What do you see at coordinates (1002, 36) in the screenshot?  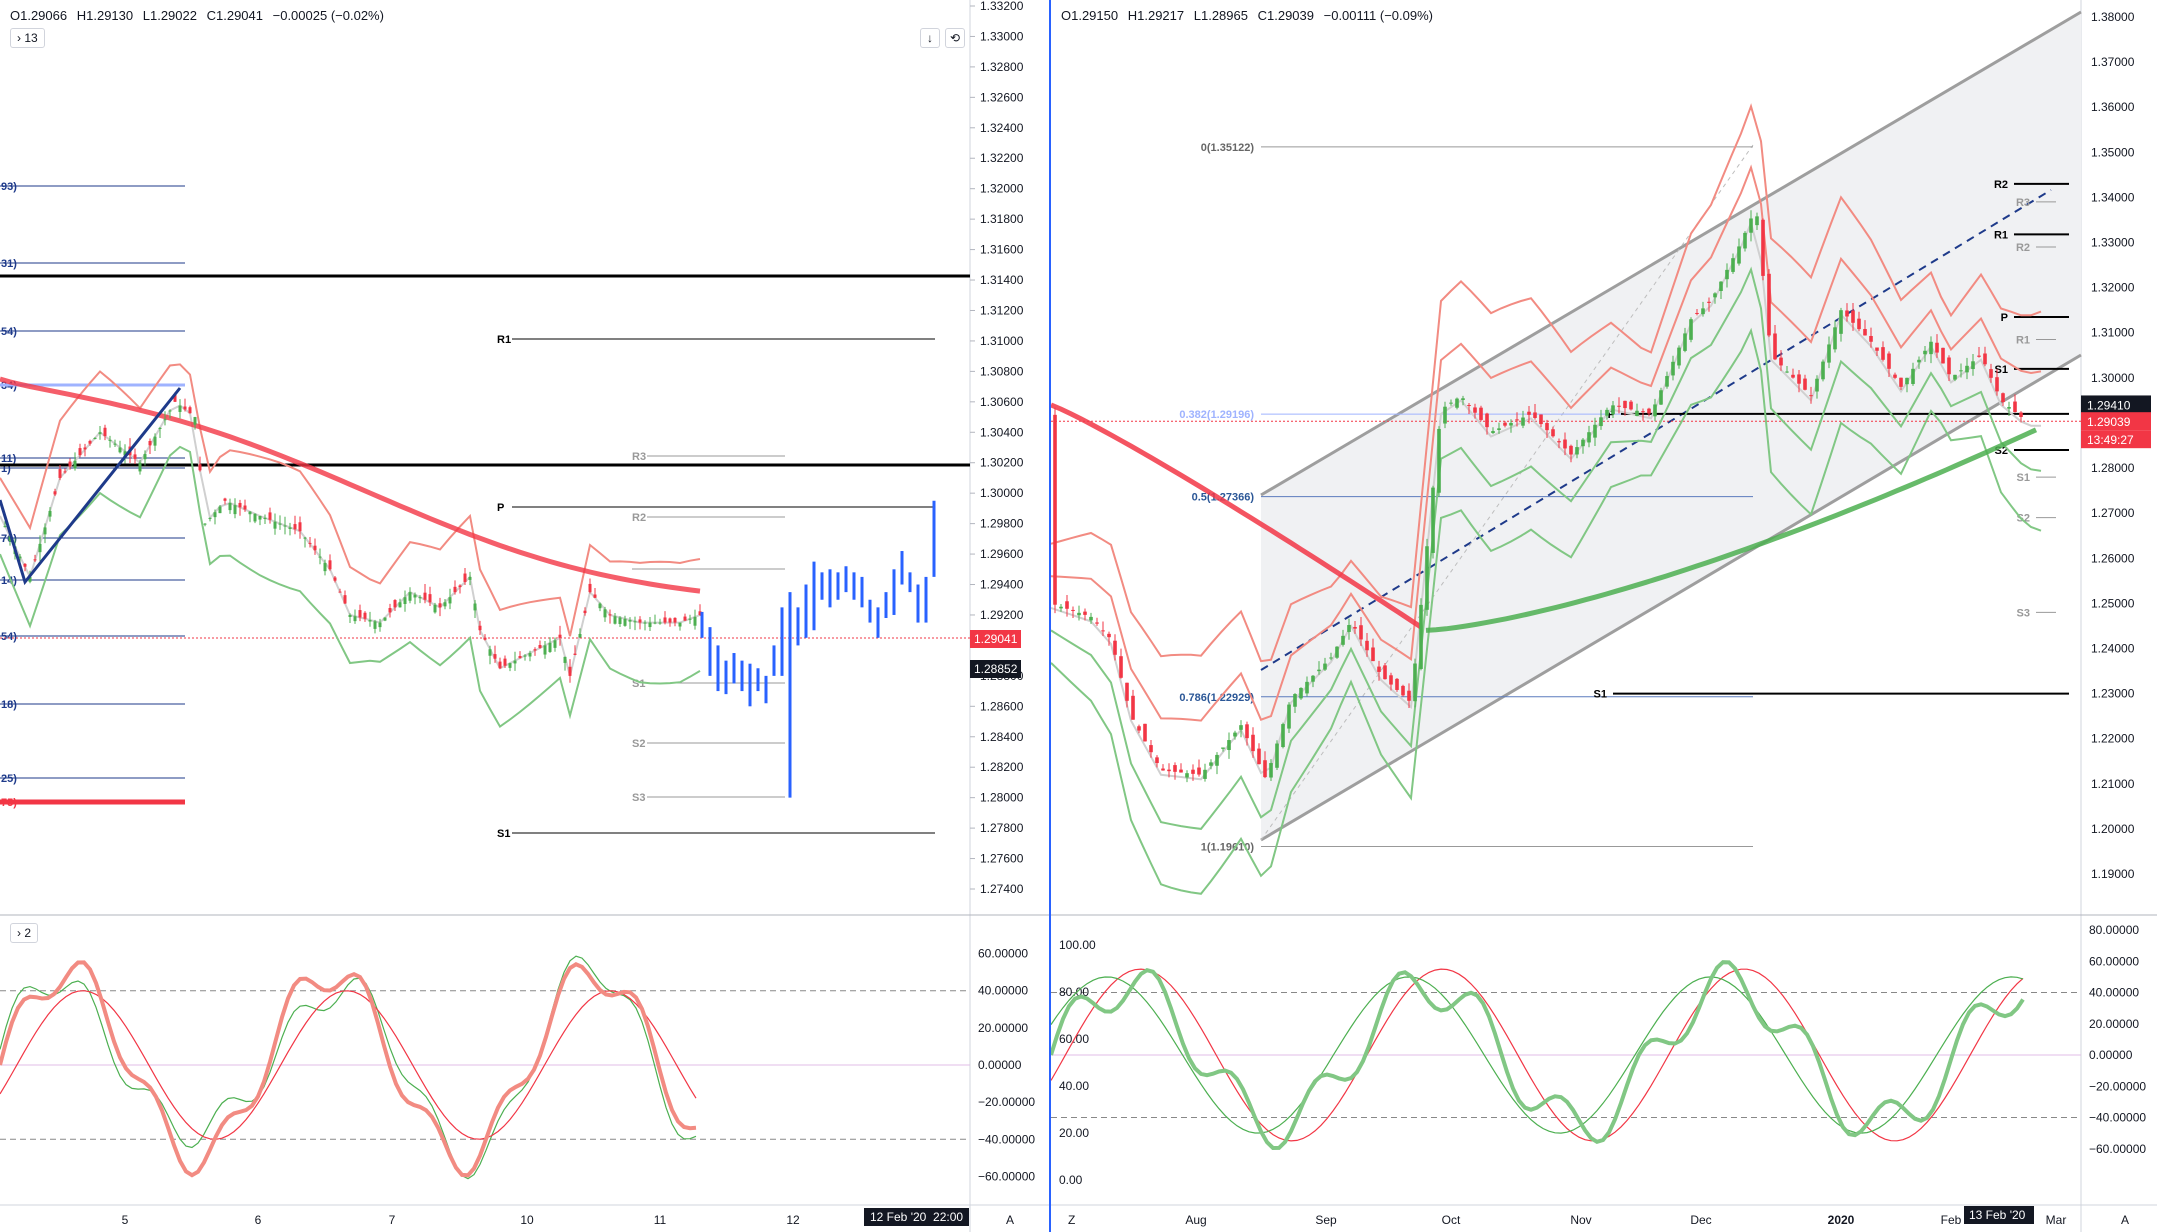 I see `left-price-tick-label: 1.33000` at bounding box center [1002, 36].